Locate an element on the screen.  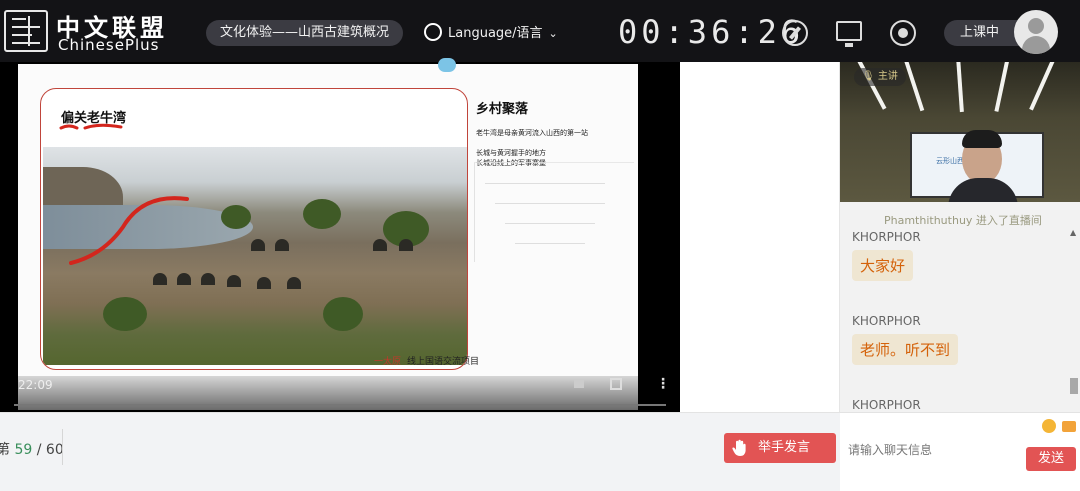
scroll-thumb is located at coordinates (1074, 386).